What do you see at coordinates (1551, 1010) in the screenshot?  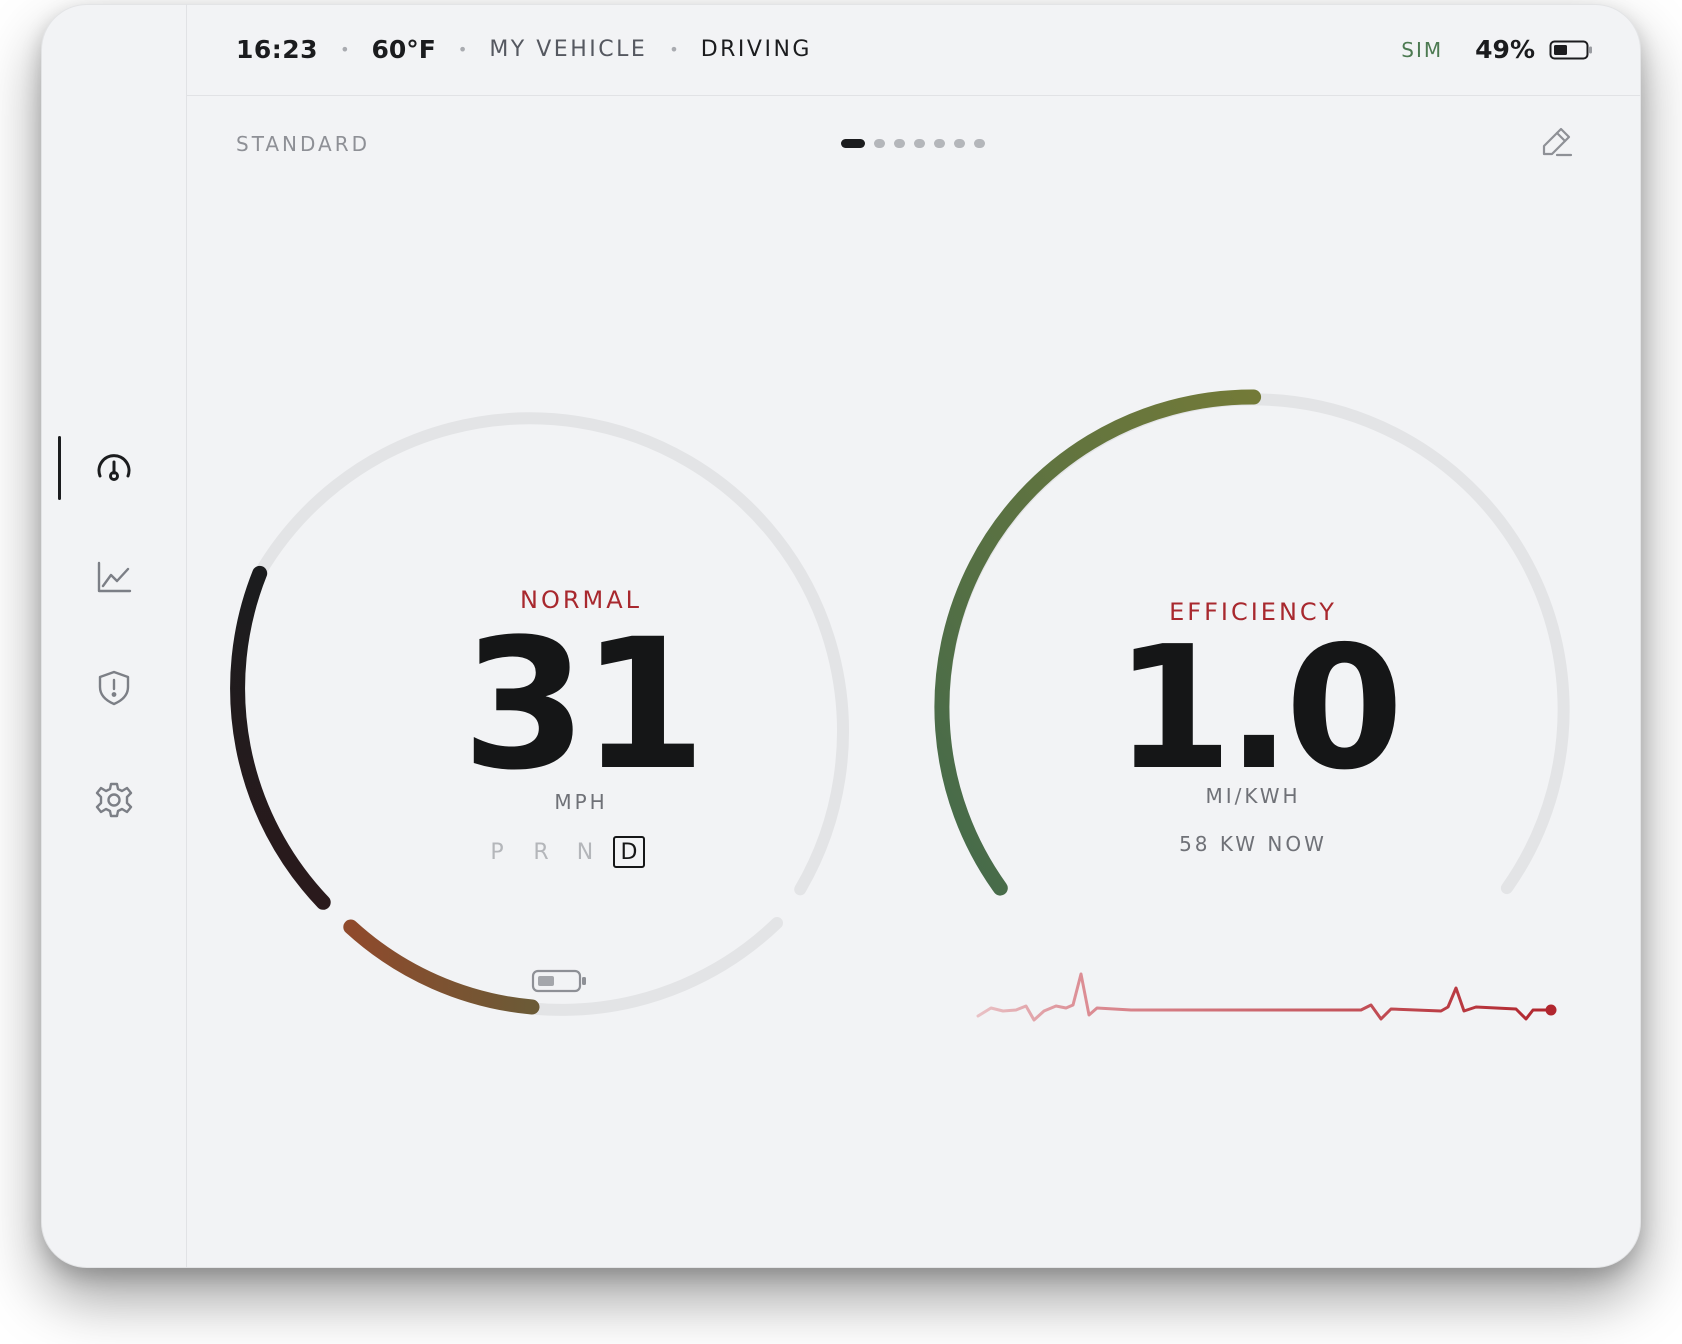 I see `power-sparkline-end` at bounding box center [1551, 1010].